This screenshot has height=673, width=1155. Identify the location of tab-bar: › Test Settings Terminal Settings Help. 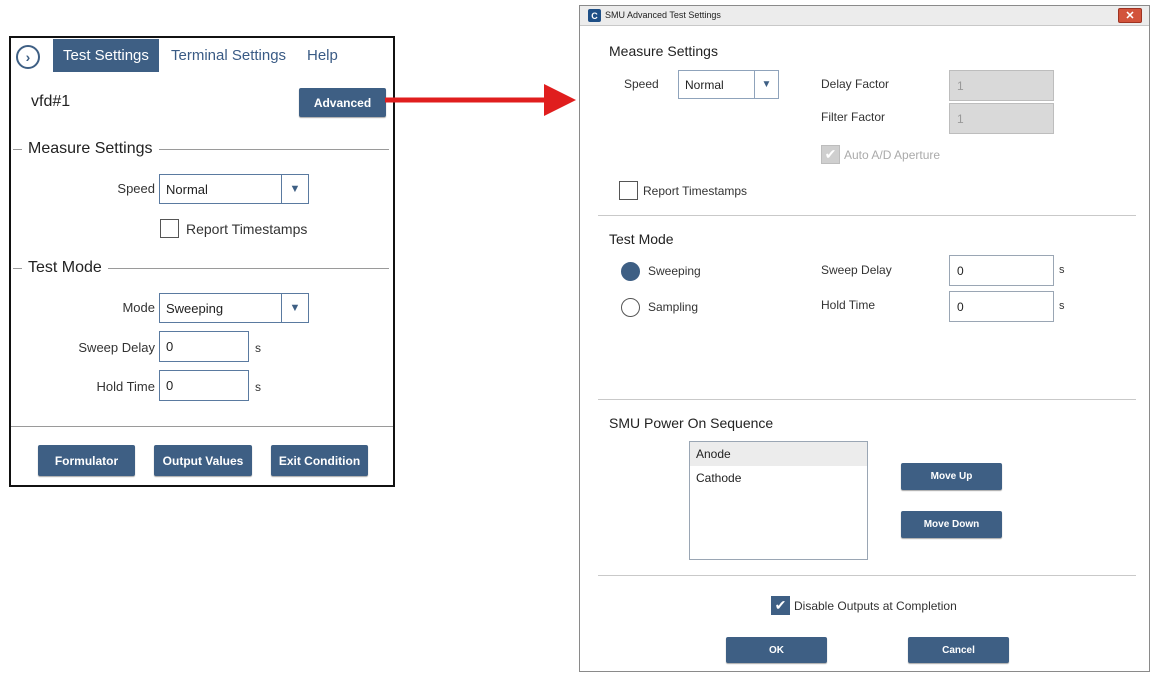
(202, 55).